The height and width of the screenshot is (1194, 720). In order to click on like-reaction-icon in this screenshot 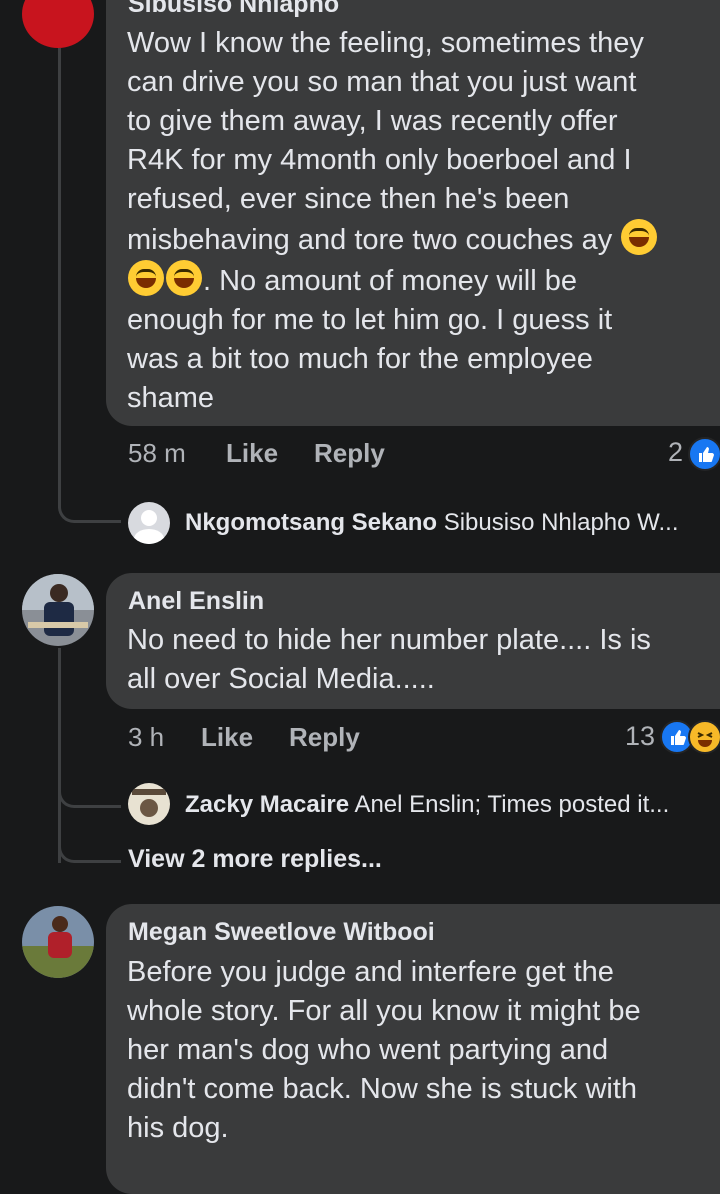, I will do `click(704, 454)`.